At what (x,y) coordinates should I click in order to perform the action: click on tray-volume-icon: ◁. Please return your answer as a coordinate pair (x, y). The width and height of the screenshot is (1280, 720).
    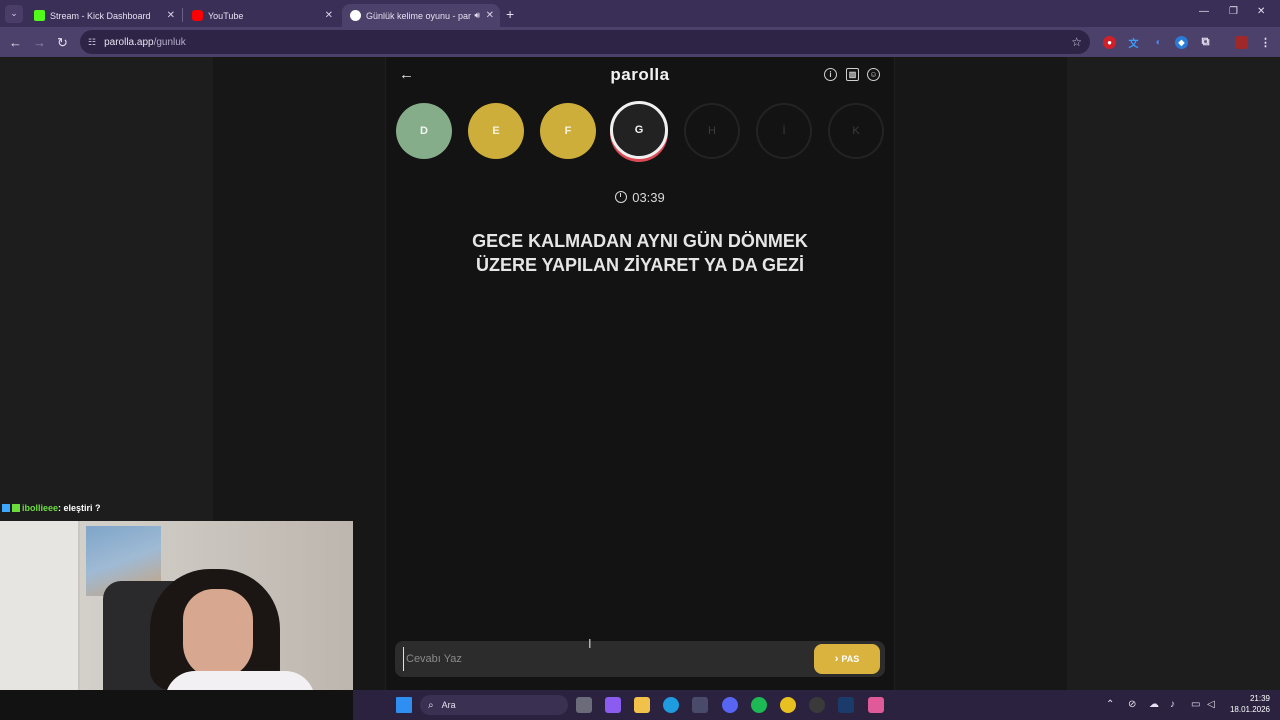
    Looking at the image, I should click on (1211, 704).